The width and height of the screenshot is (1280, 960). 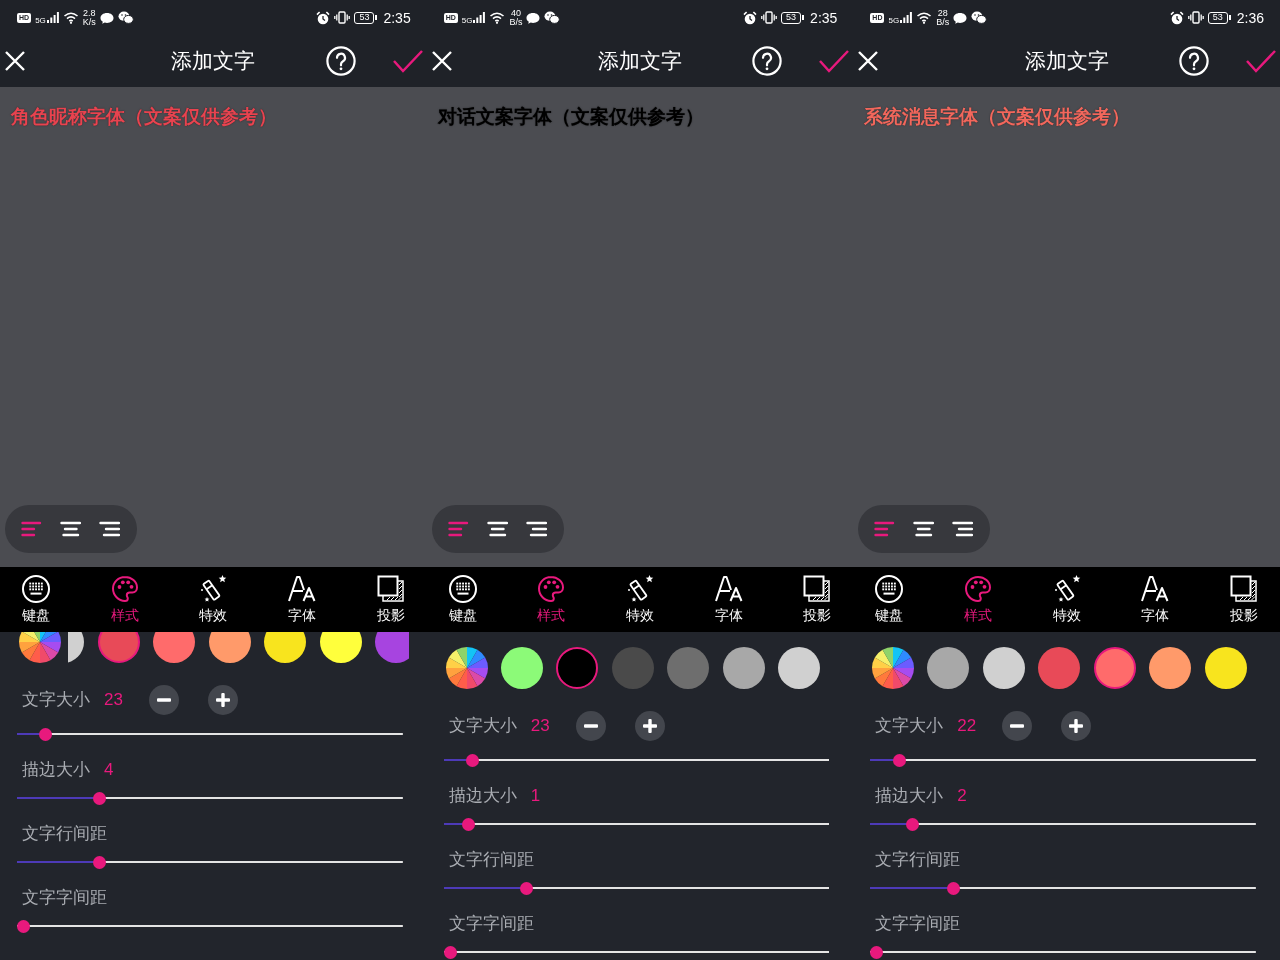 What do you see at coordinates (323, 17) in the screenshot?
I see `alarm-icon` at bounding box center [323, 17].